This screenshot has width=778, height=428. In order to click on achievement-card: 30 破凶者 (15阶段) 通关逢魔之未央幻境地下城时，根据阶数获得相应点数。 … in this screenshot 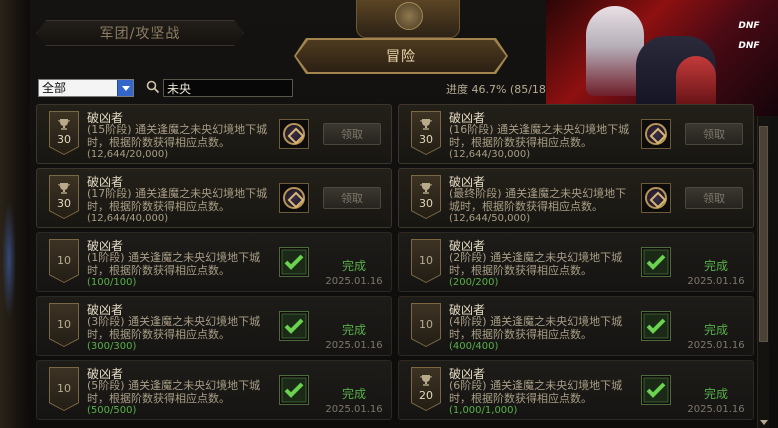, I will do `click(214, 134)`.